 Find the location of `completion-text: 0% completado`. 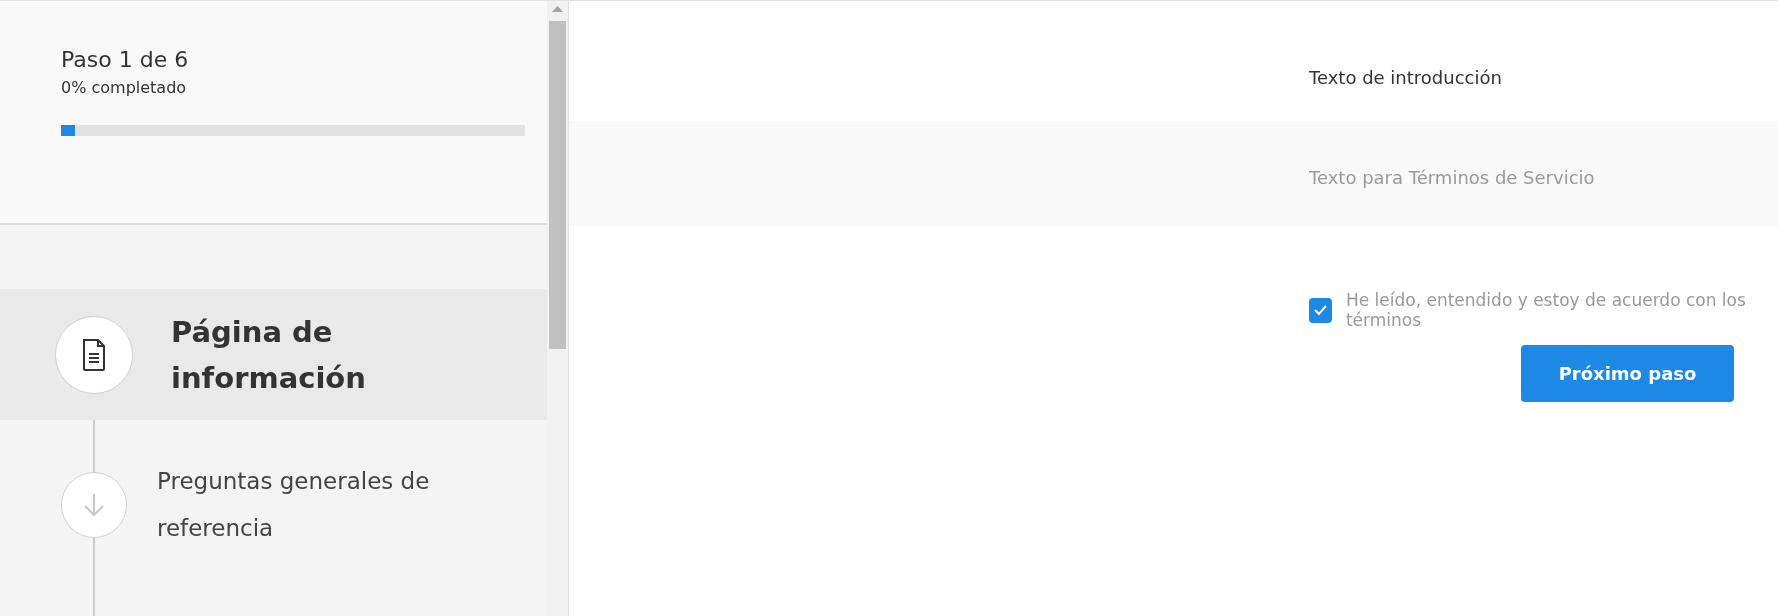

completion-text: 0% completado is located at coordinates (124, 87).